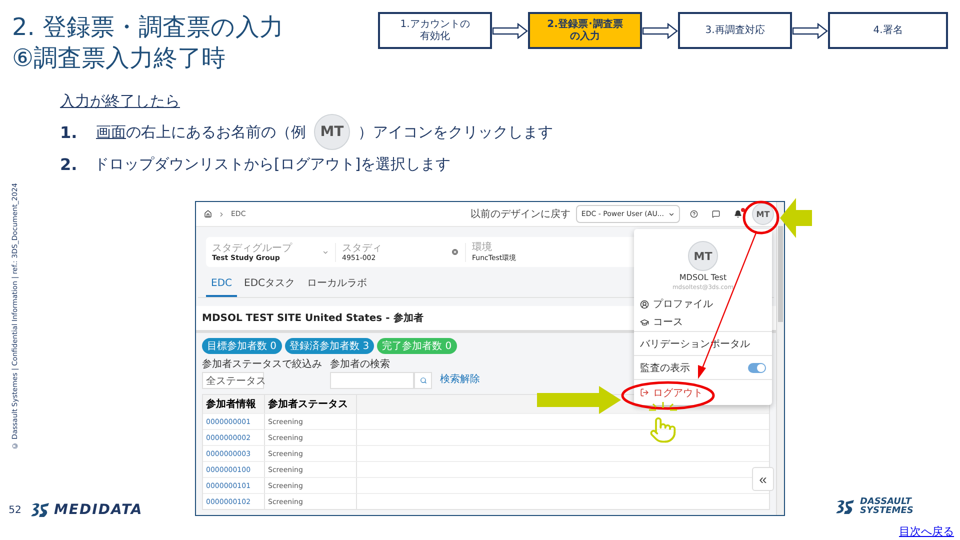 This screenshot has height=540, width=960. Describe the element at coordinates (644, 322) in the screenshot. I see `graduation-cap-icon` at that location.